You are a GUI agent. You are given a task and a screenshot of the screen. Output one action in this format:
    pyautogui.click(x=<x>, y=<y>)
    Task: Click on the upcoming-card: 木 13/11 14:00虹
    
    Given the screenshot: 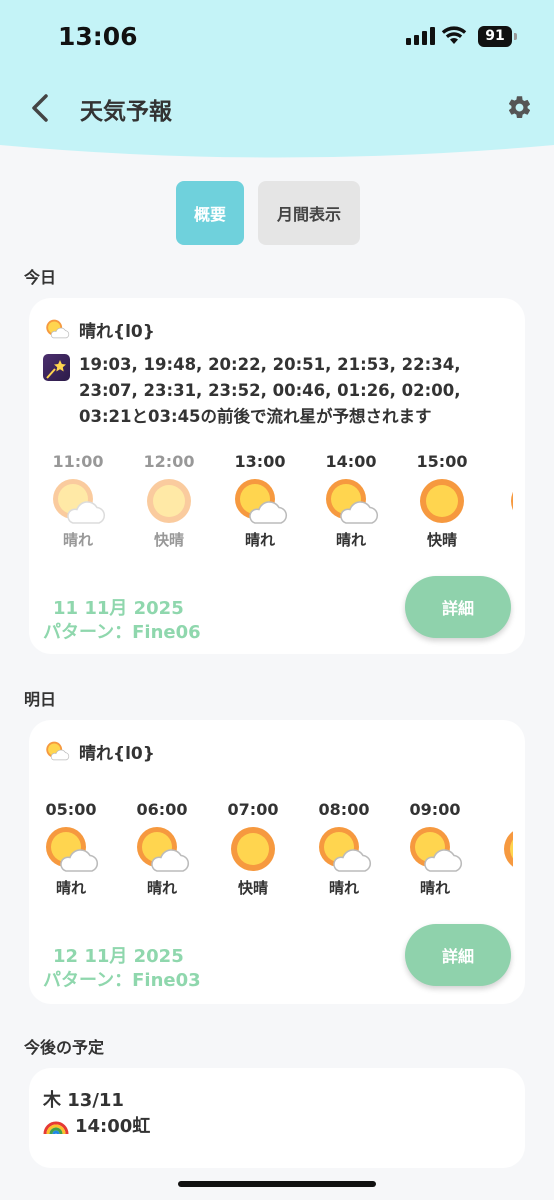 What is the action you would take?
    pyautogui.click(x=277, y=1118)
    